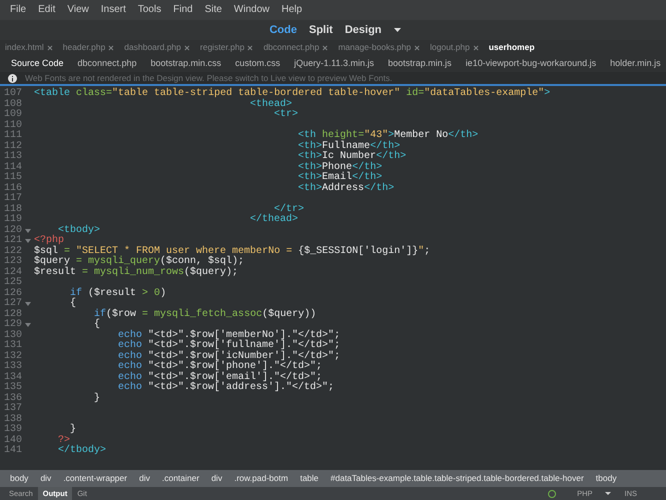 This screenshot has width=666, height=500. What do you see at coordinates (320, 30) in the screenshot?
I see `view-tab: Split` at bounding box center [320, 30].